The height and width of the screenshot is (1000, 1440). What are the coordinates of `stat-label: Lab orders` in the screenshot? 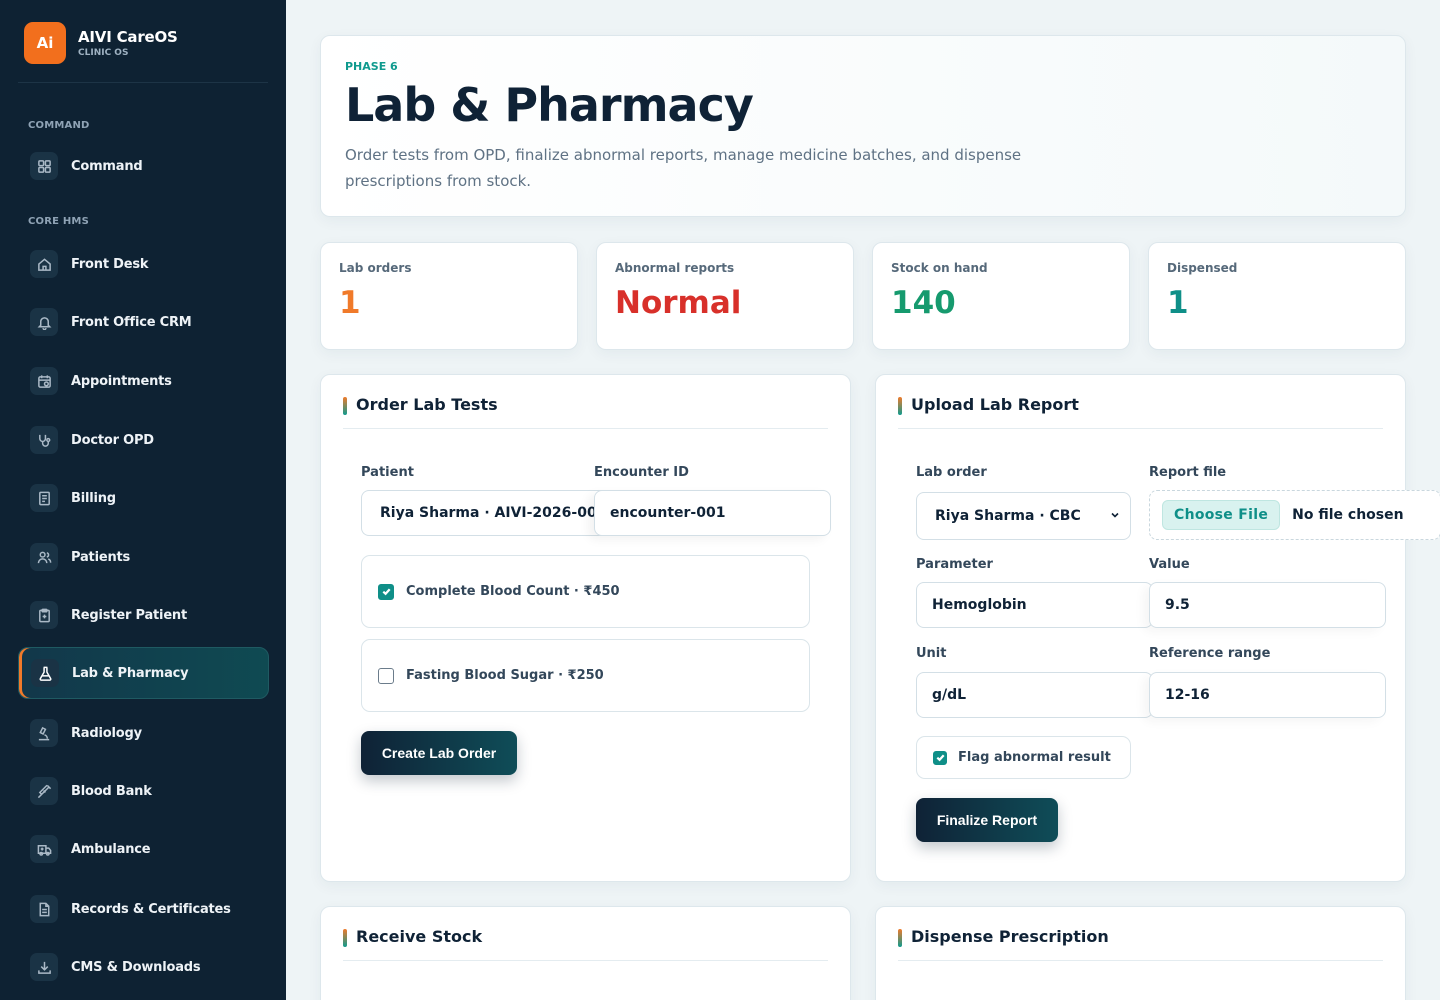 It's located at (375, 268).